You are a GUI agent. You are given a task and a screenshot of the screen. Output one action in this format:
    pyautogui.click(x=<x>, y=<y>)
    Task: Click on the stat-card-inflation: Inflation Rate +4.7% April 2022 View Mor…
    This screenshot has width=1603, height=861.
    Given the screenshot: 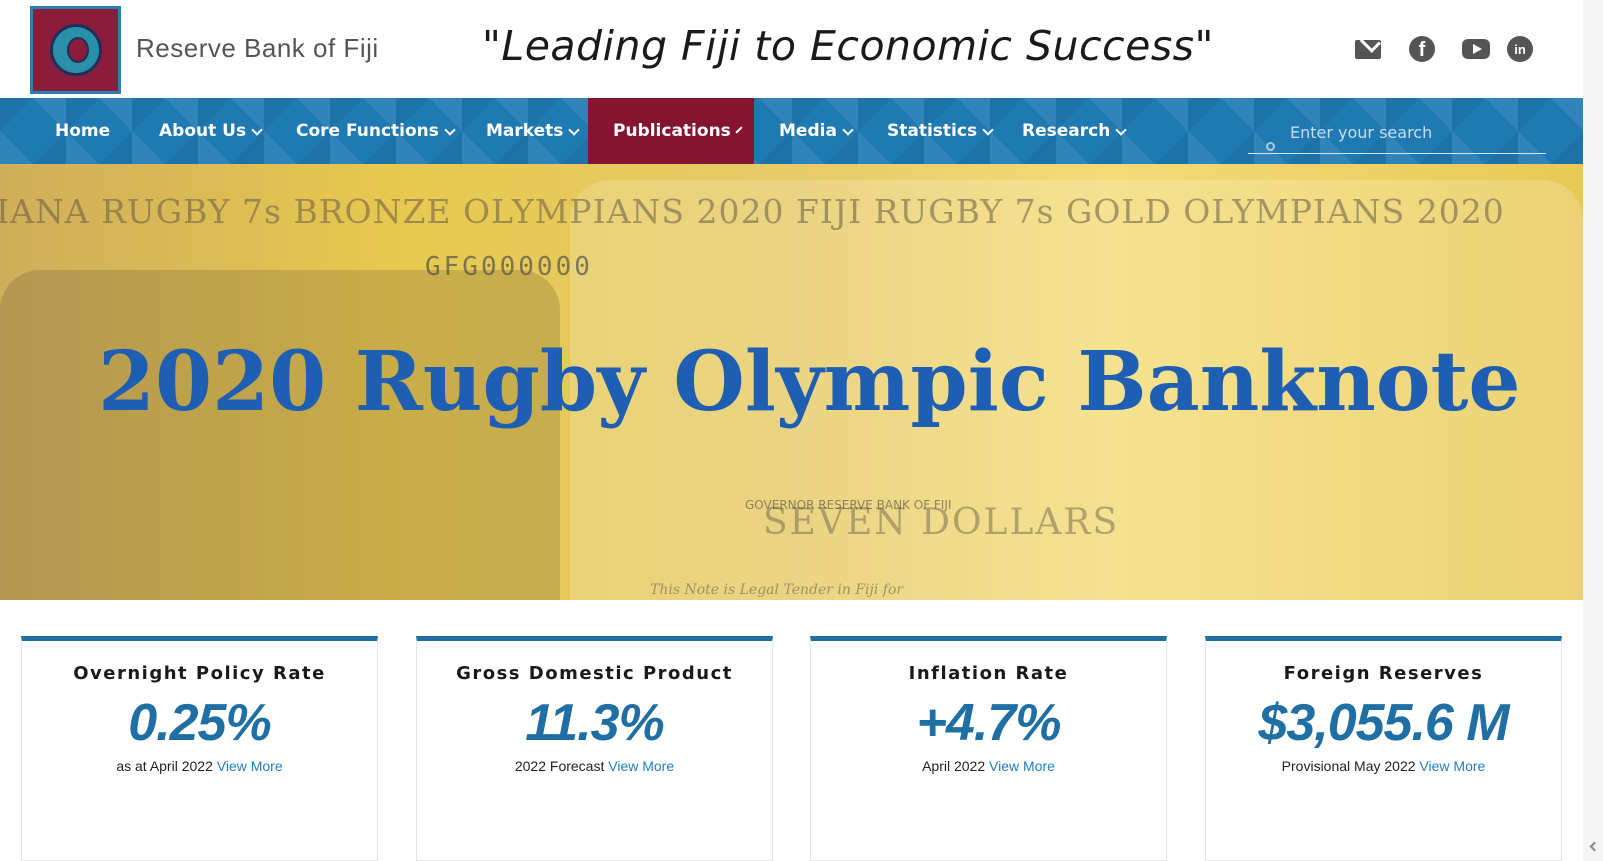 What is the action you would take?
    pyautogui.click(x=988, y=748)
    